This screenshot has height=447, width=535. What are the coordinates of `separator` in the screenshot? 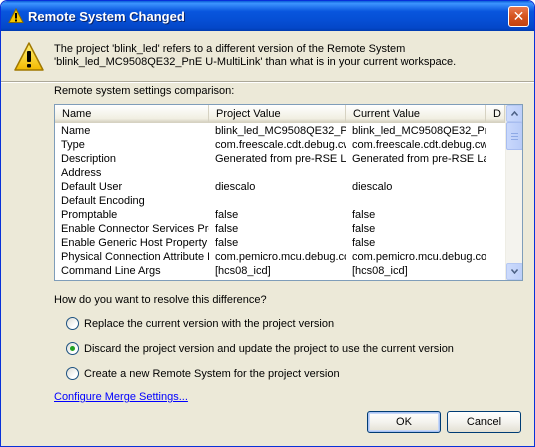 It's located at (267, 82).